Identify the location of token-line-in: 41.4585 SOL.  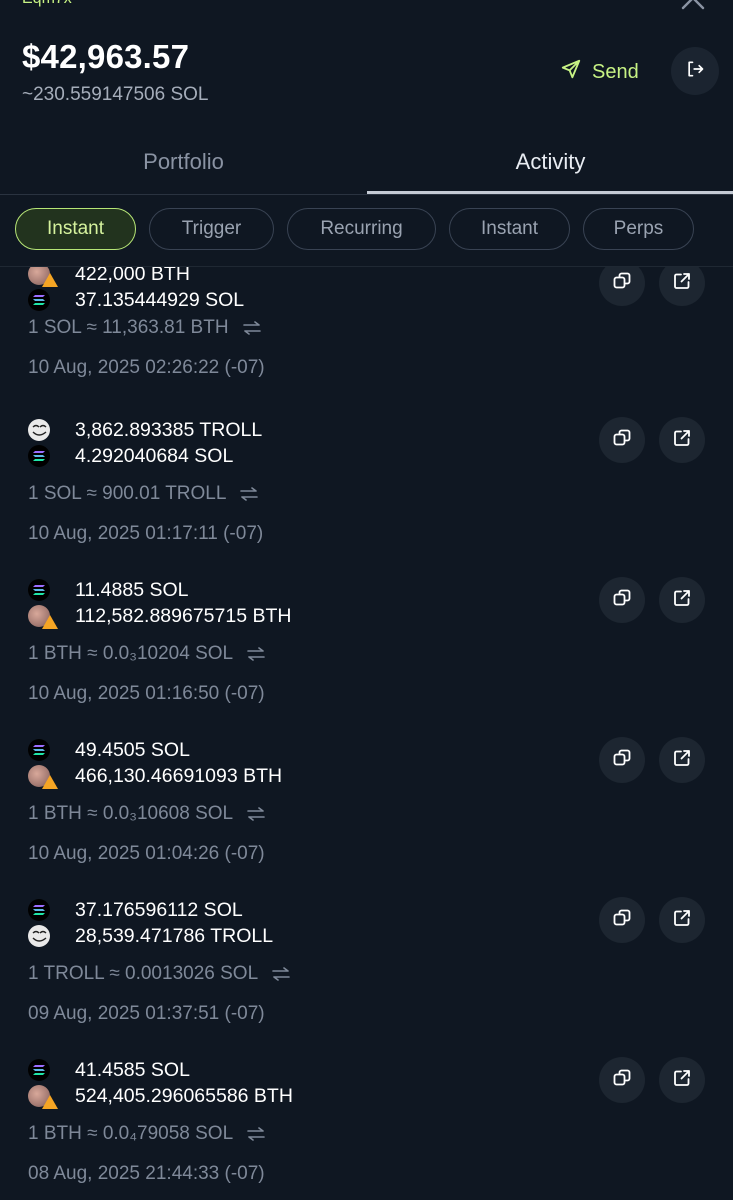
(109, 1070).